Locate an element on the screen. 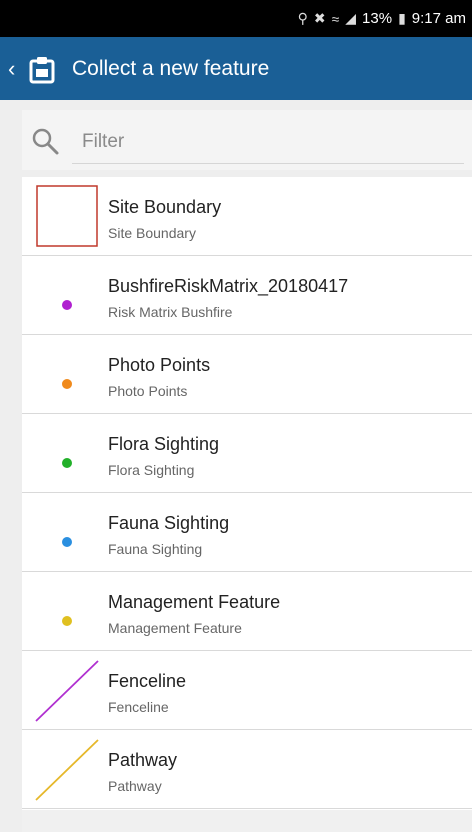 The width and height of the screenshot is (472, 832). location-icon: ⚲ is located at coordinates (302, 18).